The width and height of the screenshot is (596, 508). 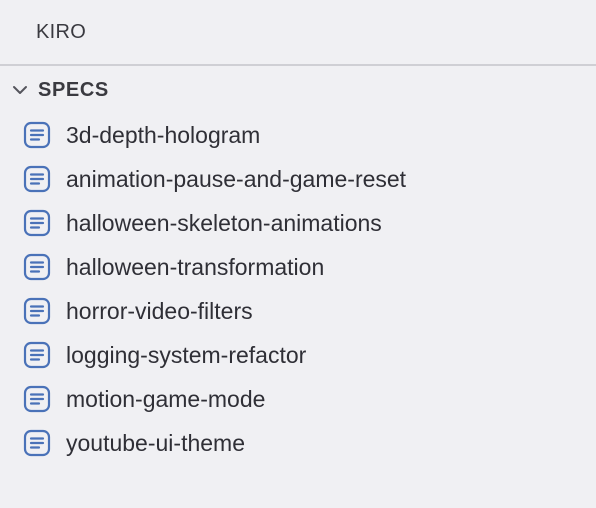 What do you see at coordinates (73, 89) in the screenshot?
I see `section-title: SPECS` at bounding box center [73, 89].